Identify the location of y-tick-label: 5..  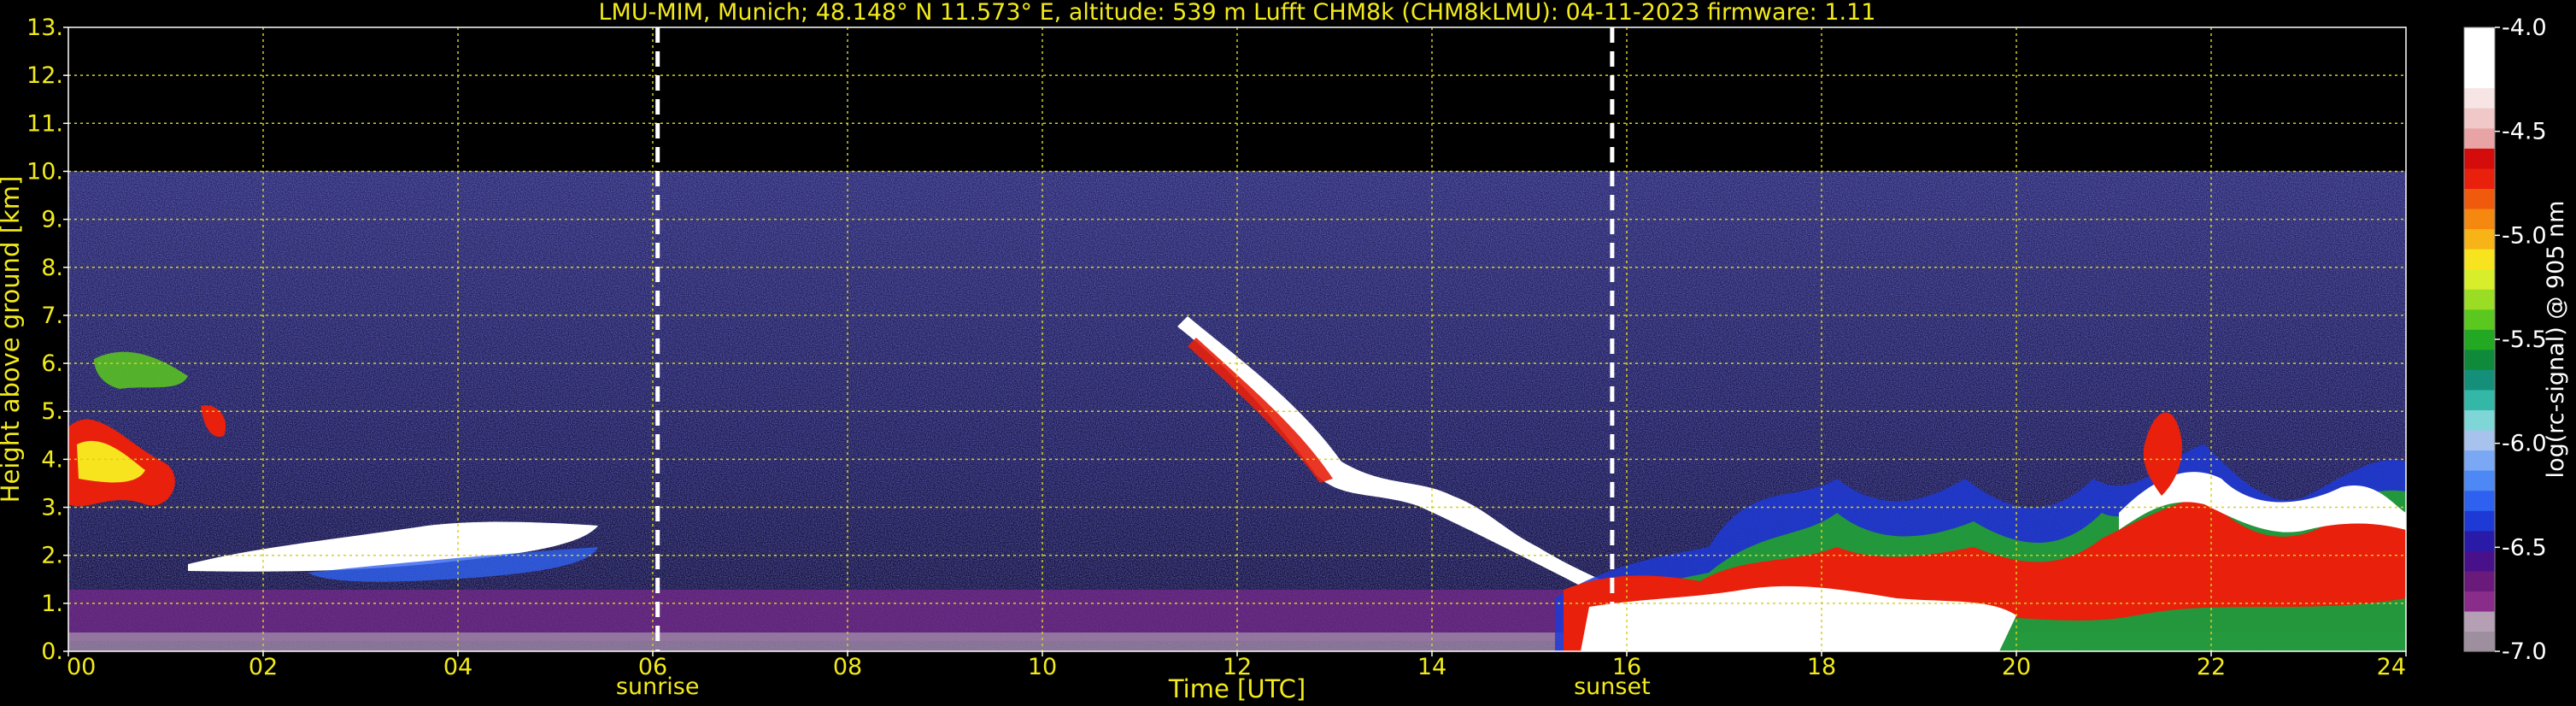
(52, 411).